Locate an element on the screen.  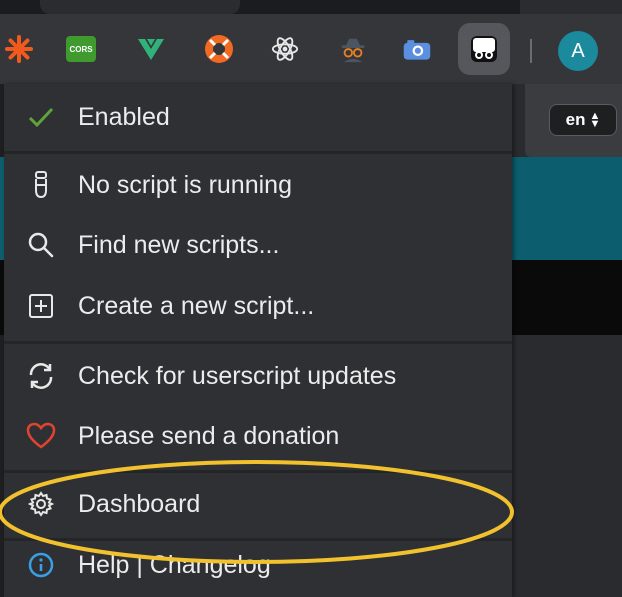
cors-badge: CORS is located at coordinates (81, 49).